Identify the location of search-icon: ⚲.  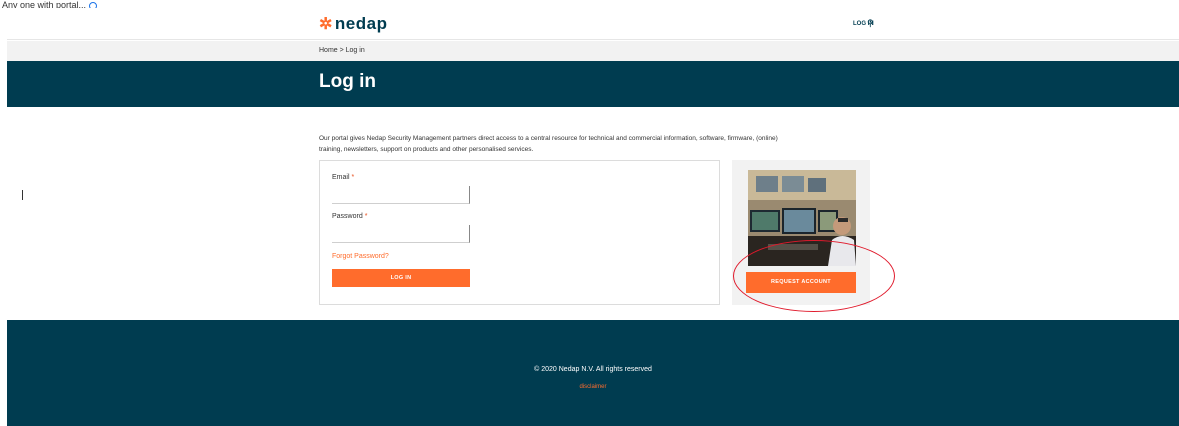
(872, 23).